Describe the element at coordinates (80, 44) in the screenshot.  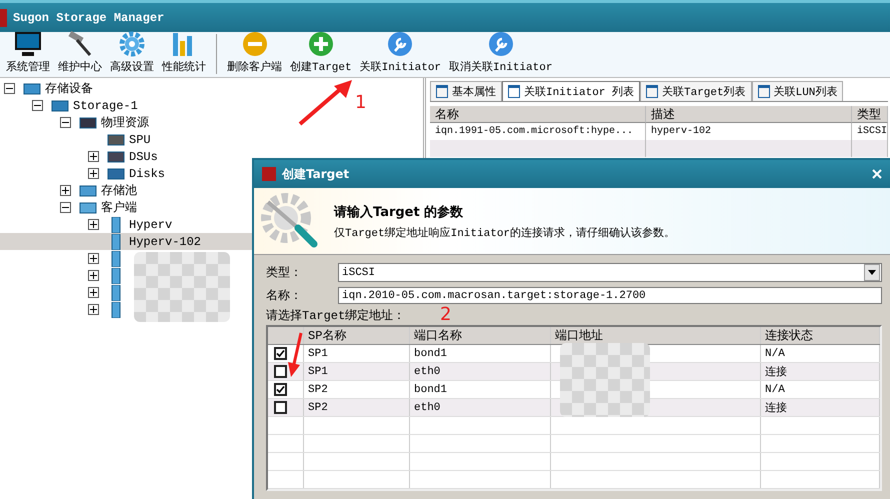
I see `hammer-icon` at that location.